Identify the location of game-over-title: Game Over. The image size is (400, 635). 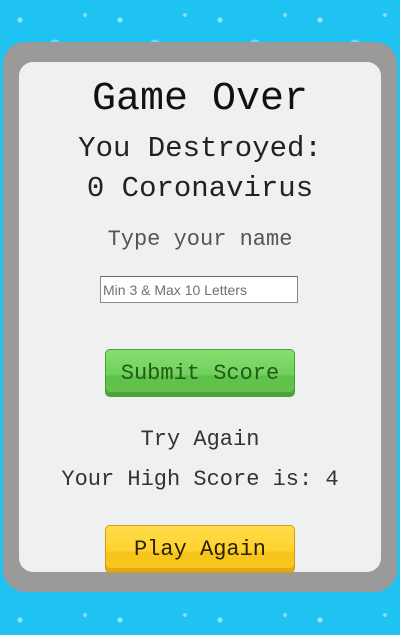
(200, 99).